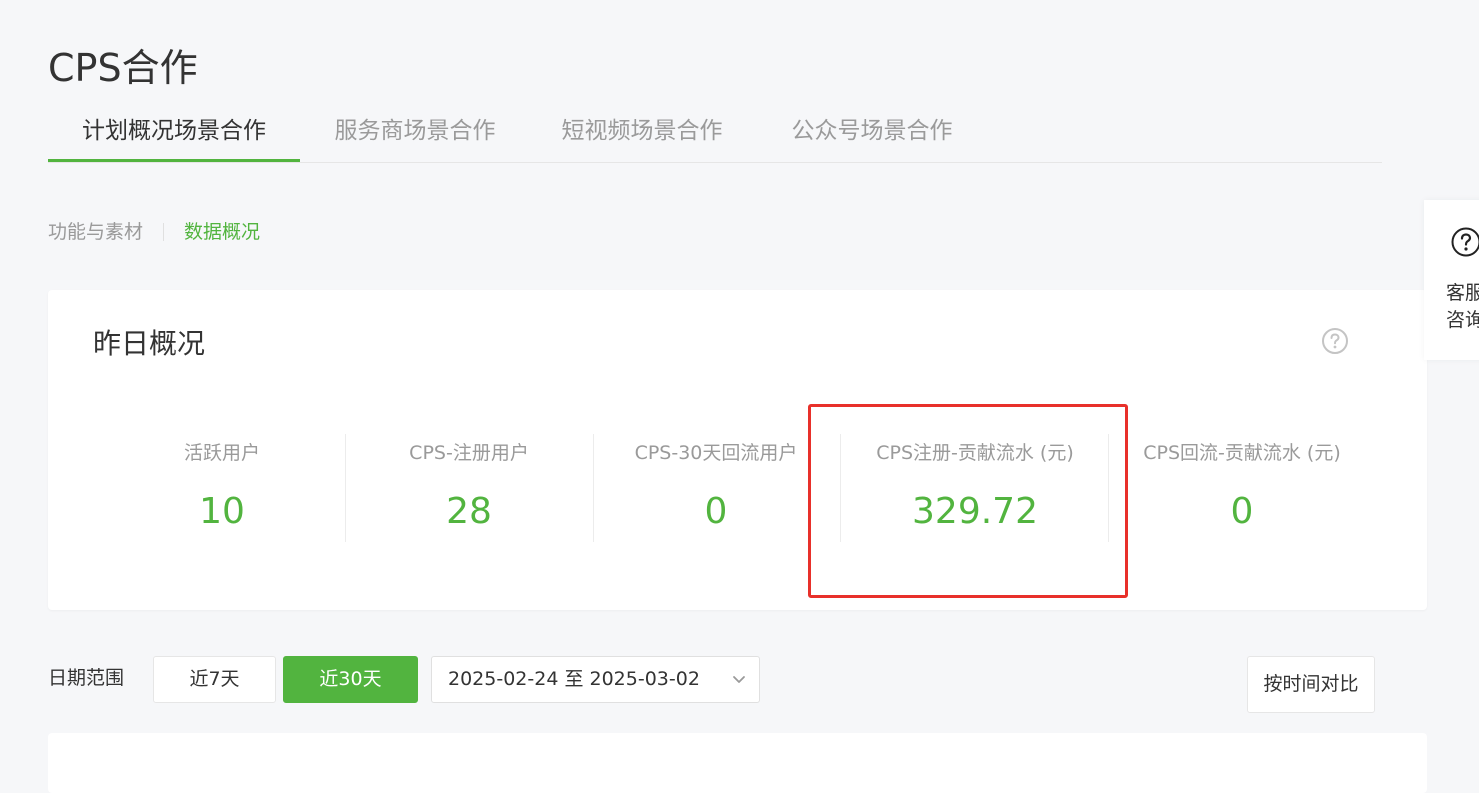 This screenshot has width=1479, height=793. What do you see at coordinates (415, 132) in the screenshot?
I see `tab-service-provider: 服务商场景合作` at bounding box center [415, 132].